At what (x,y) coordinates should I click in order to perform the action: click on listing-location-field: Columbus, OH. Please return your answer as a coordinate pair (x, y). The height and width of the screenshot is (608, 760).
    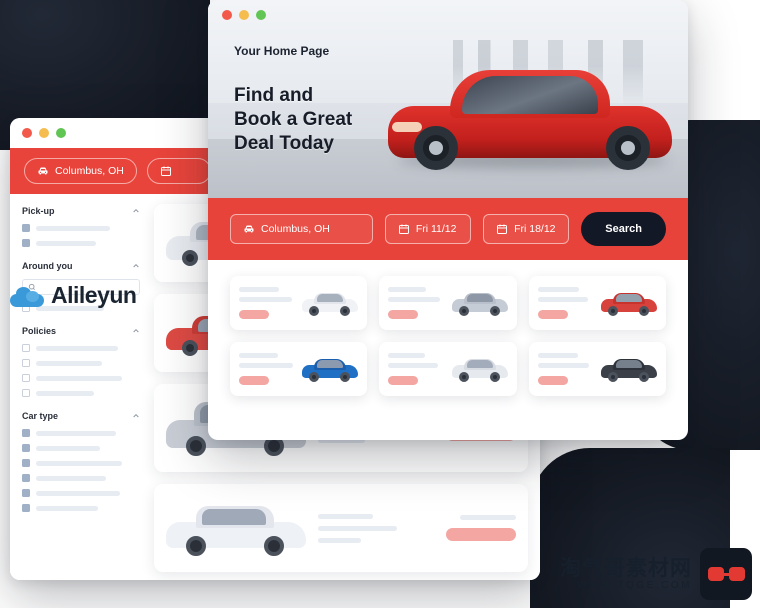
    Looking at the image, I should click on (80, 171).